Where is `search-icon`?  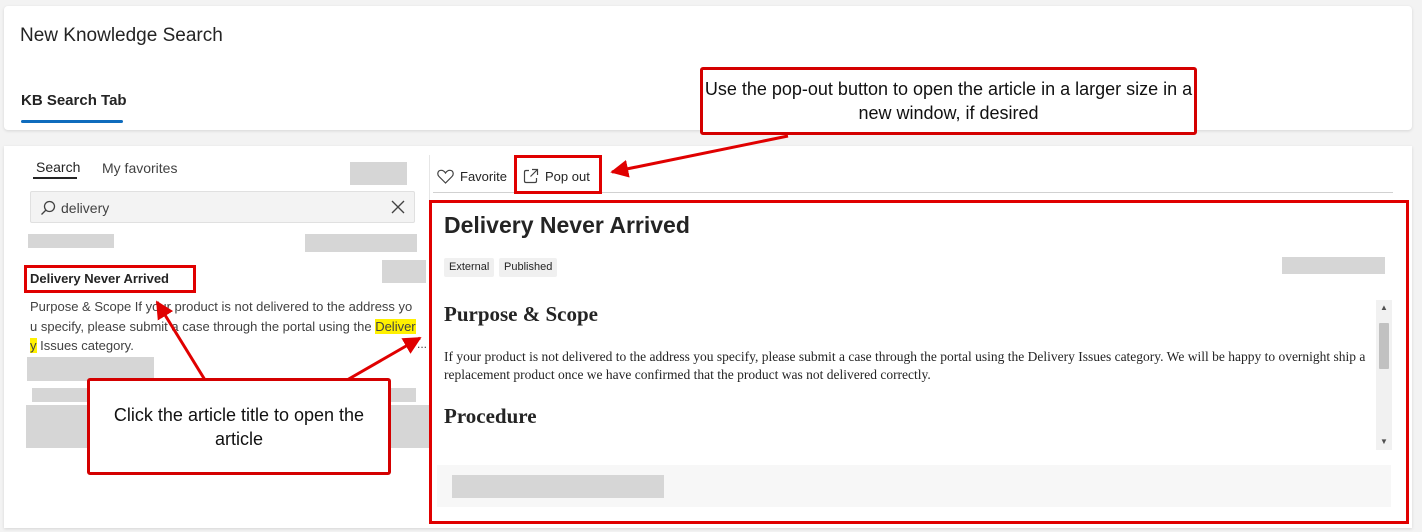
search-icon is located at coordinates (48, 207).